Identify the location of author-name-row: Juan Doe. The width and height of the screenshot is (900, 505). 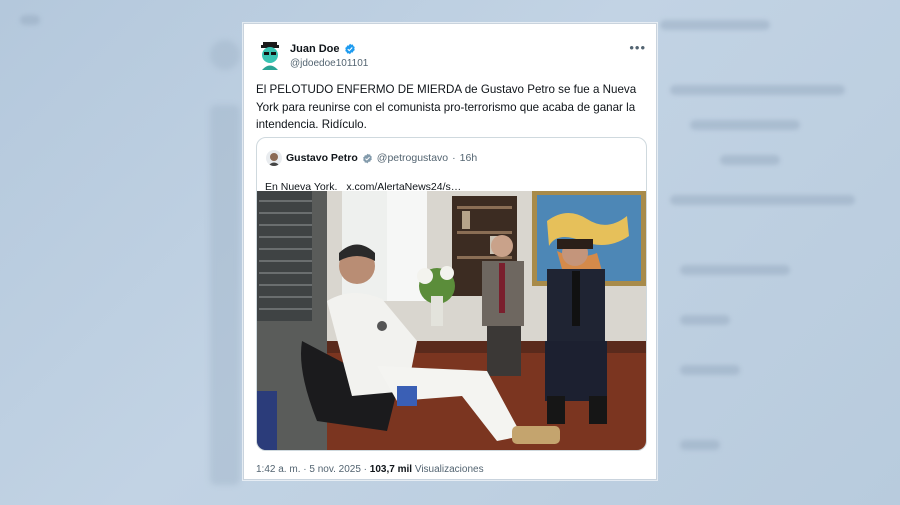
(323, 49).